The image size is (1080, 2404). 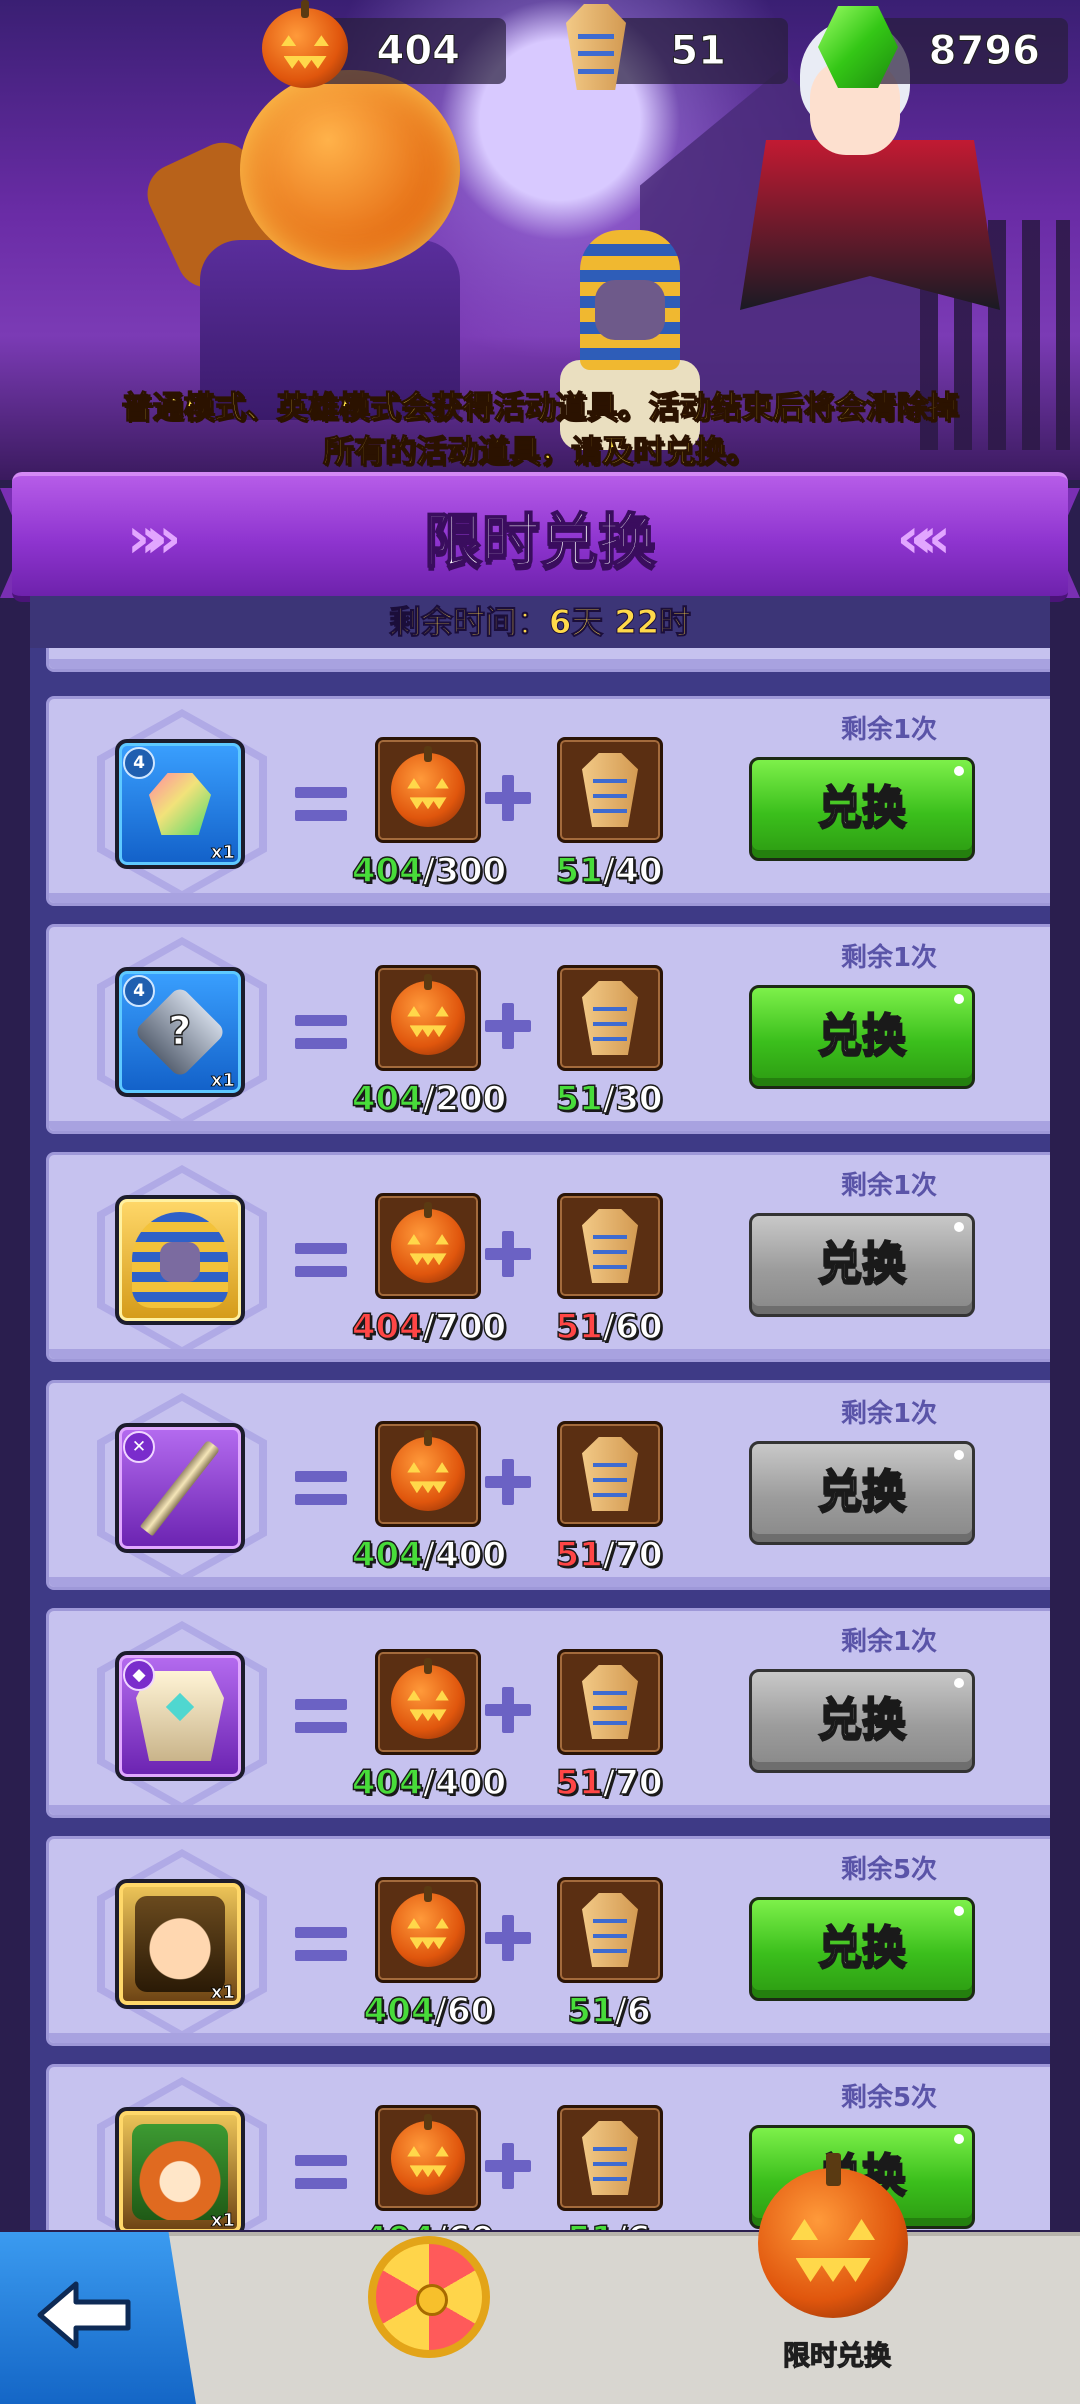 I want to click on pumpkin-cost-partial: 404/450, so click(x=429, y=652).